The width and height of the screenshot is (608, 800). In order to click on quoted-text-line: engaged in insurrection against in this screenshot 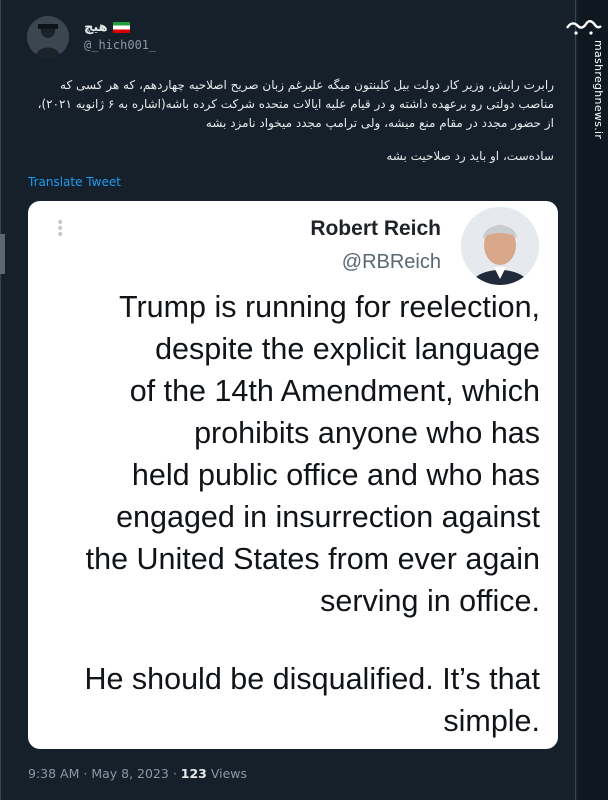, I will do `click(328, 517)`.